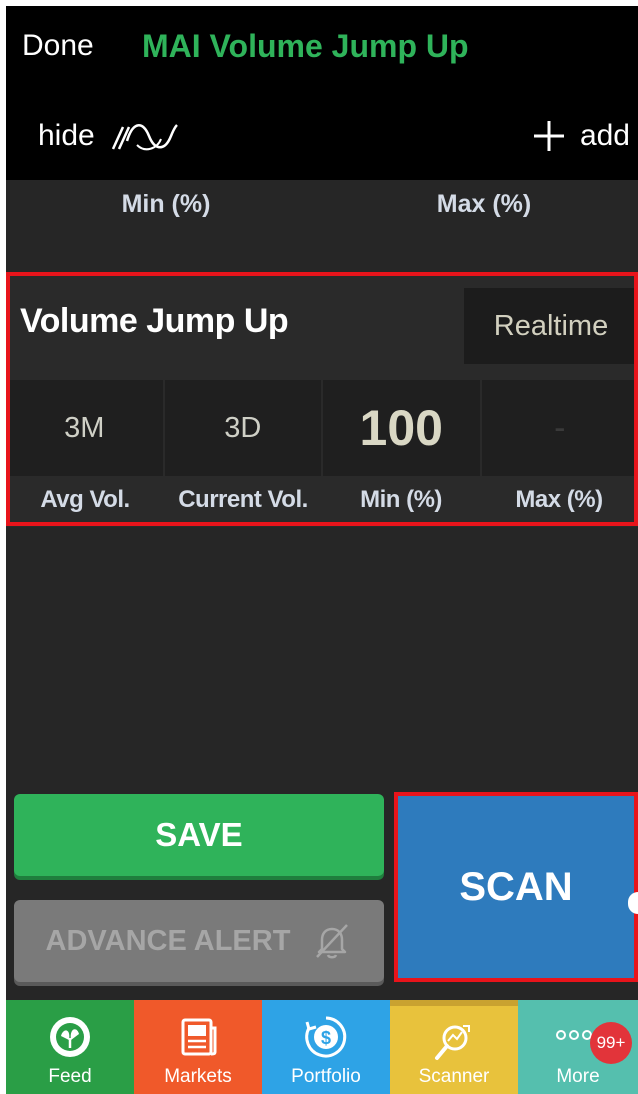 Image resolution: width=638 pixels, height=1094 pixels. What do you see at coordinates (154, 321) in the screenshot?
I see `criteria-title: Volume Jump Up` at bounding box center [154, 321].